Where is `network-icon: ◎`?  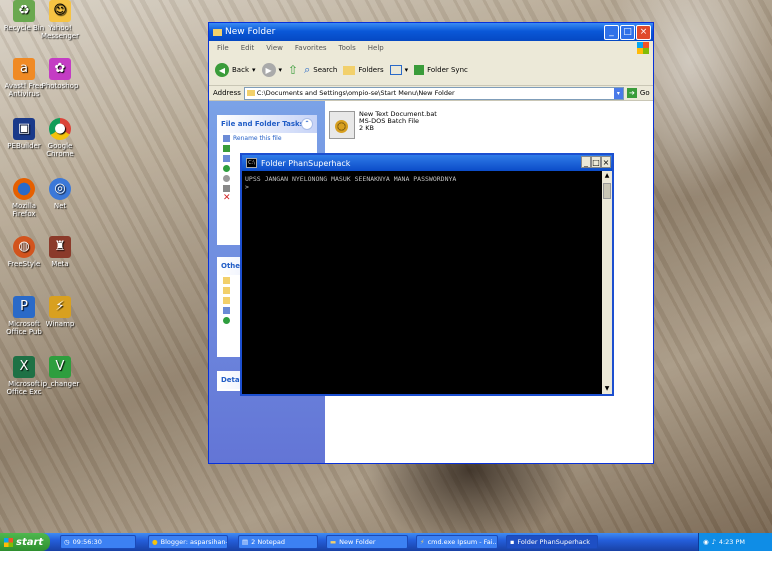
network-icon: ◎ is located at coordinates (60, 189).